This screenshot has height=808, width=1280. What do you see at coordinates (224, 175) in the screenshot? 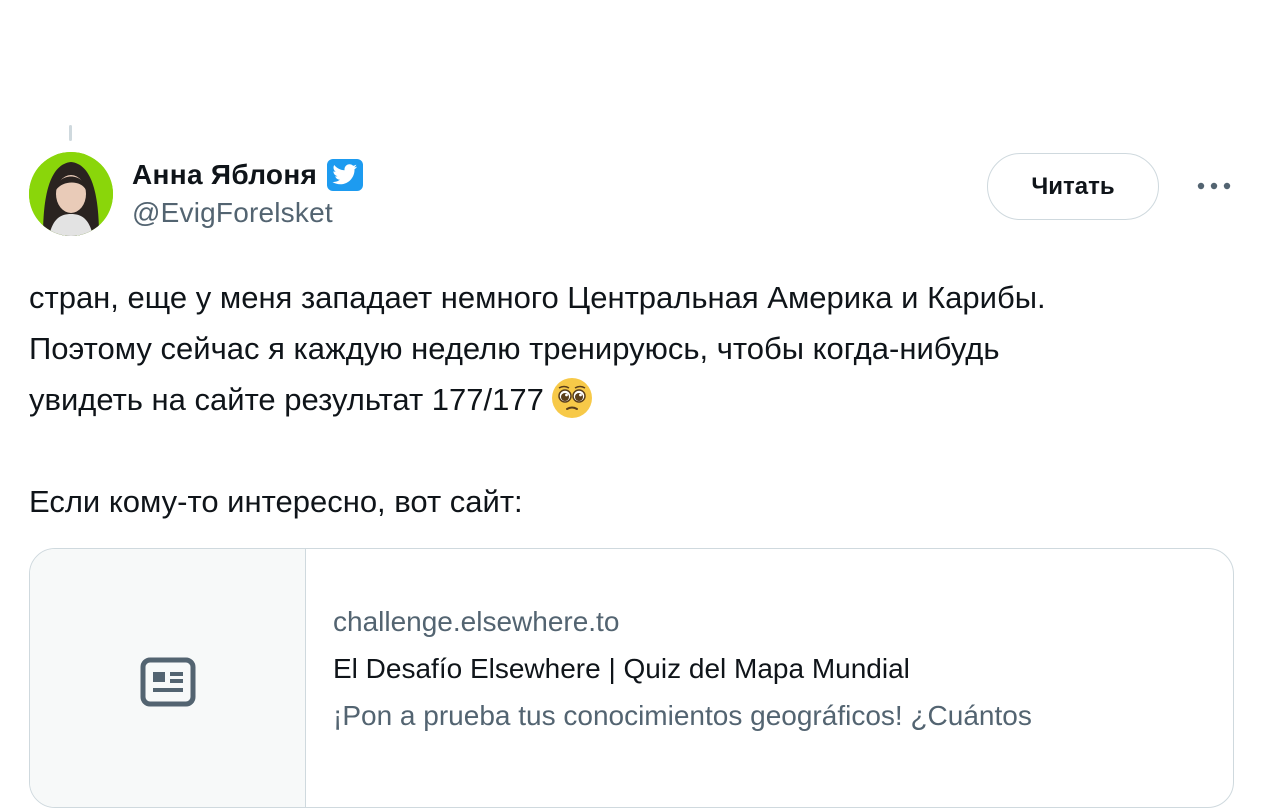
I see `author-display-name: Анна Яблоня` at bounding box center [224, 175].